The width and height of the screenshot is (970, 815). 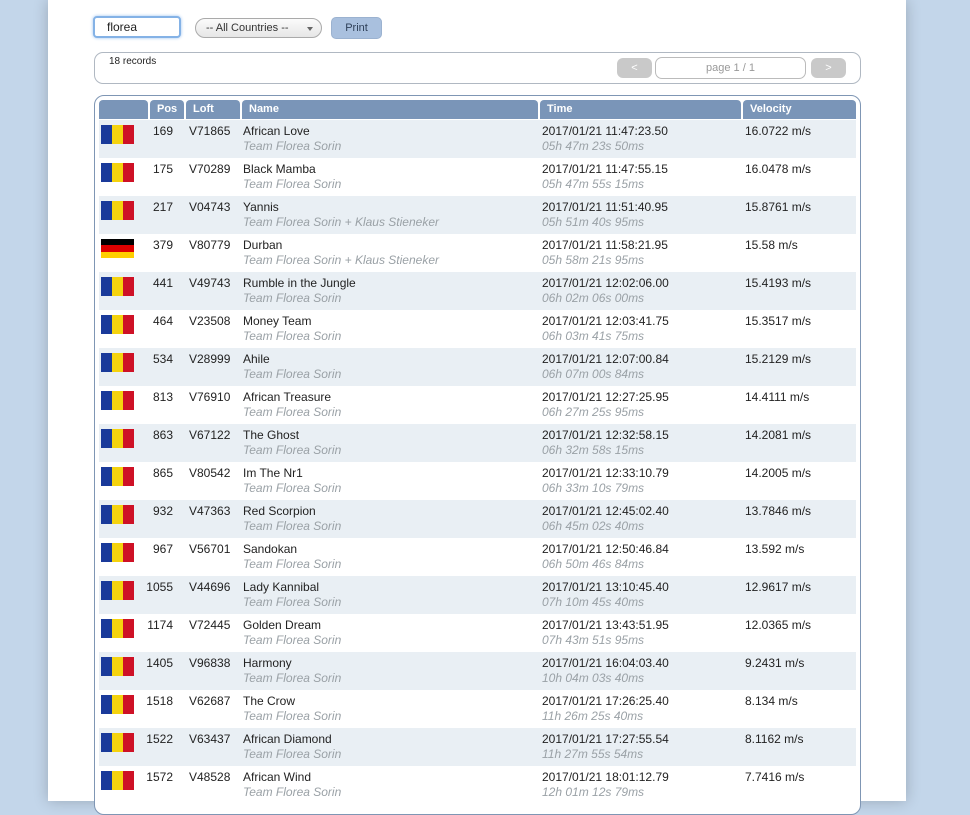 What do you see at coordinates (593, 678) in the screenshot?
I see `elapsed-time: 10h 04m 03s 40ms` at bounding box center [593, 678].